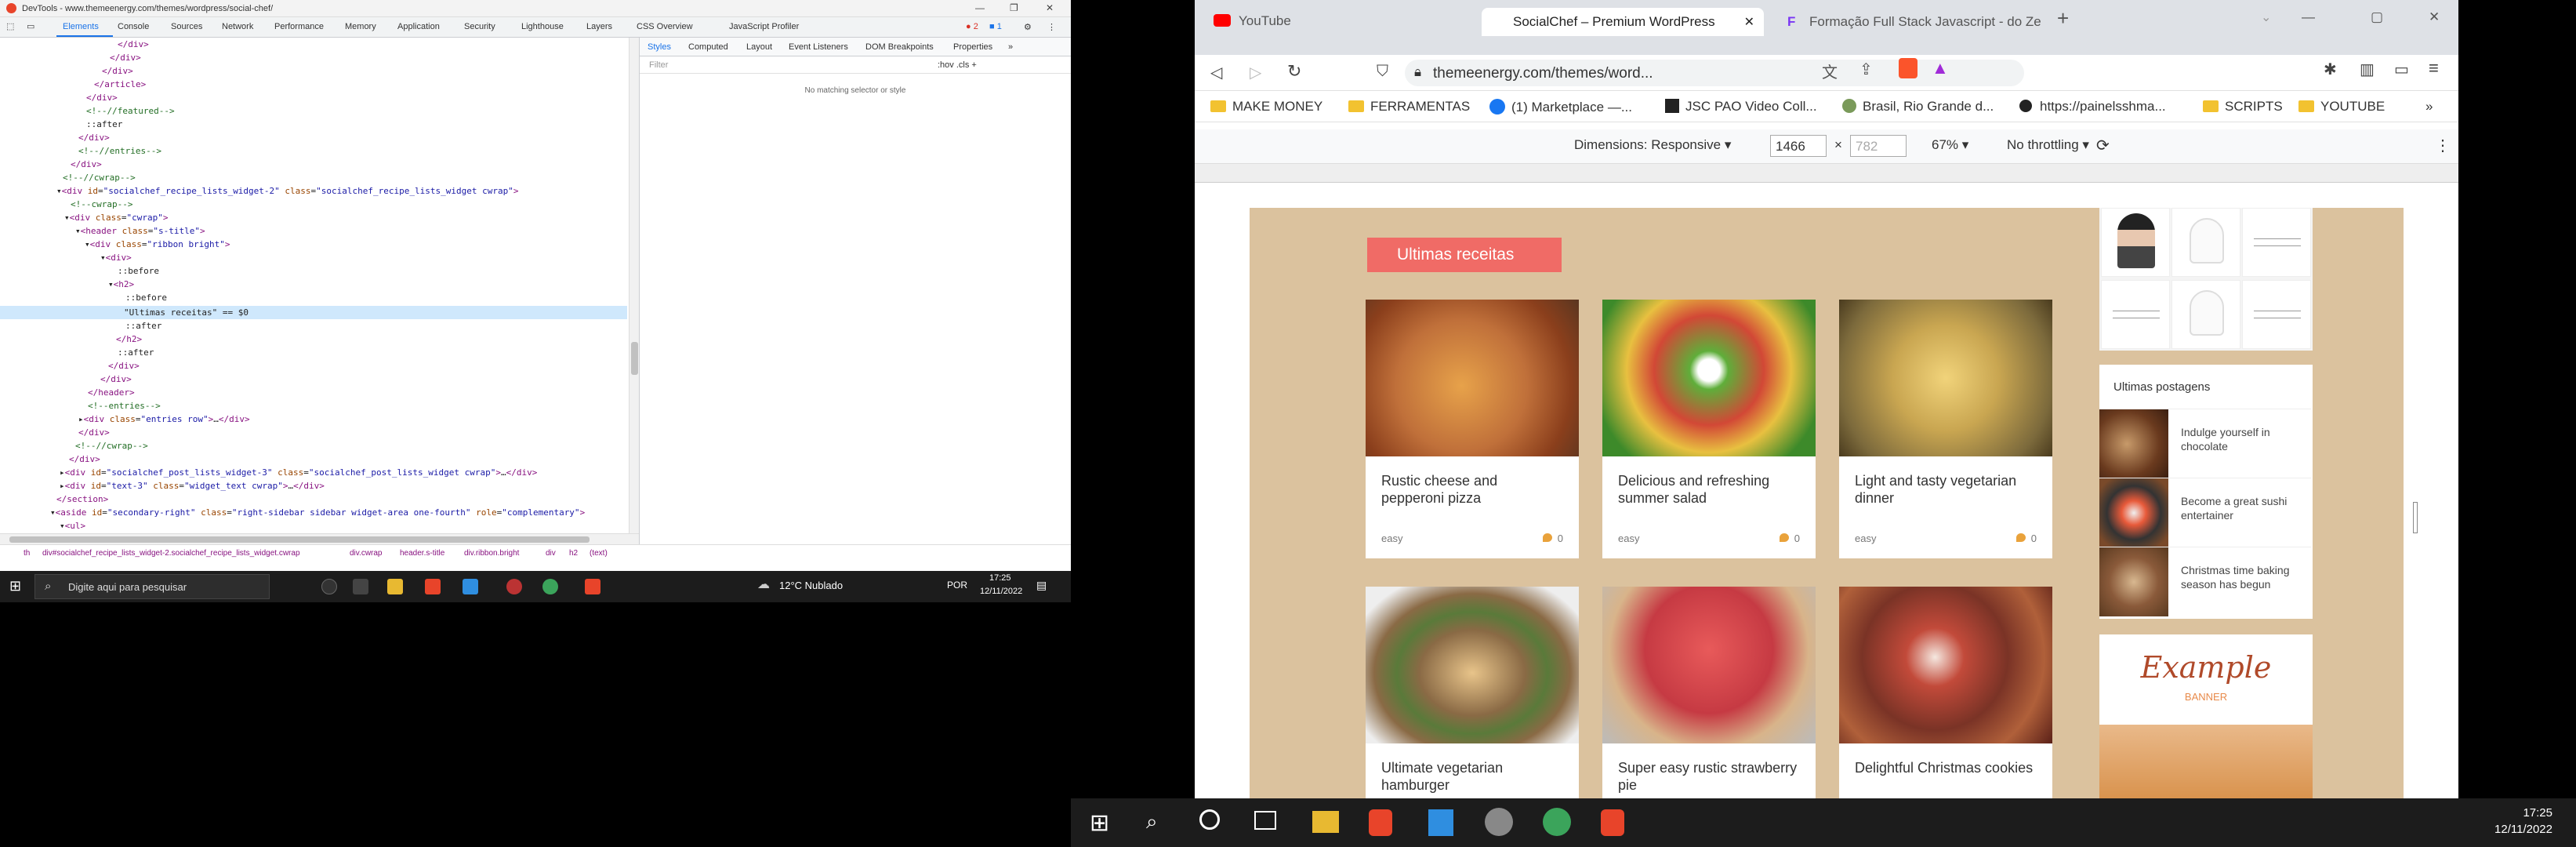  I want to click on minimize-icon: —, so click(980, 7).